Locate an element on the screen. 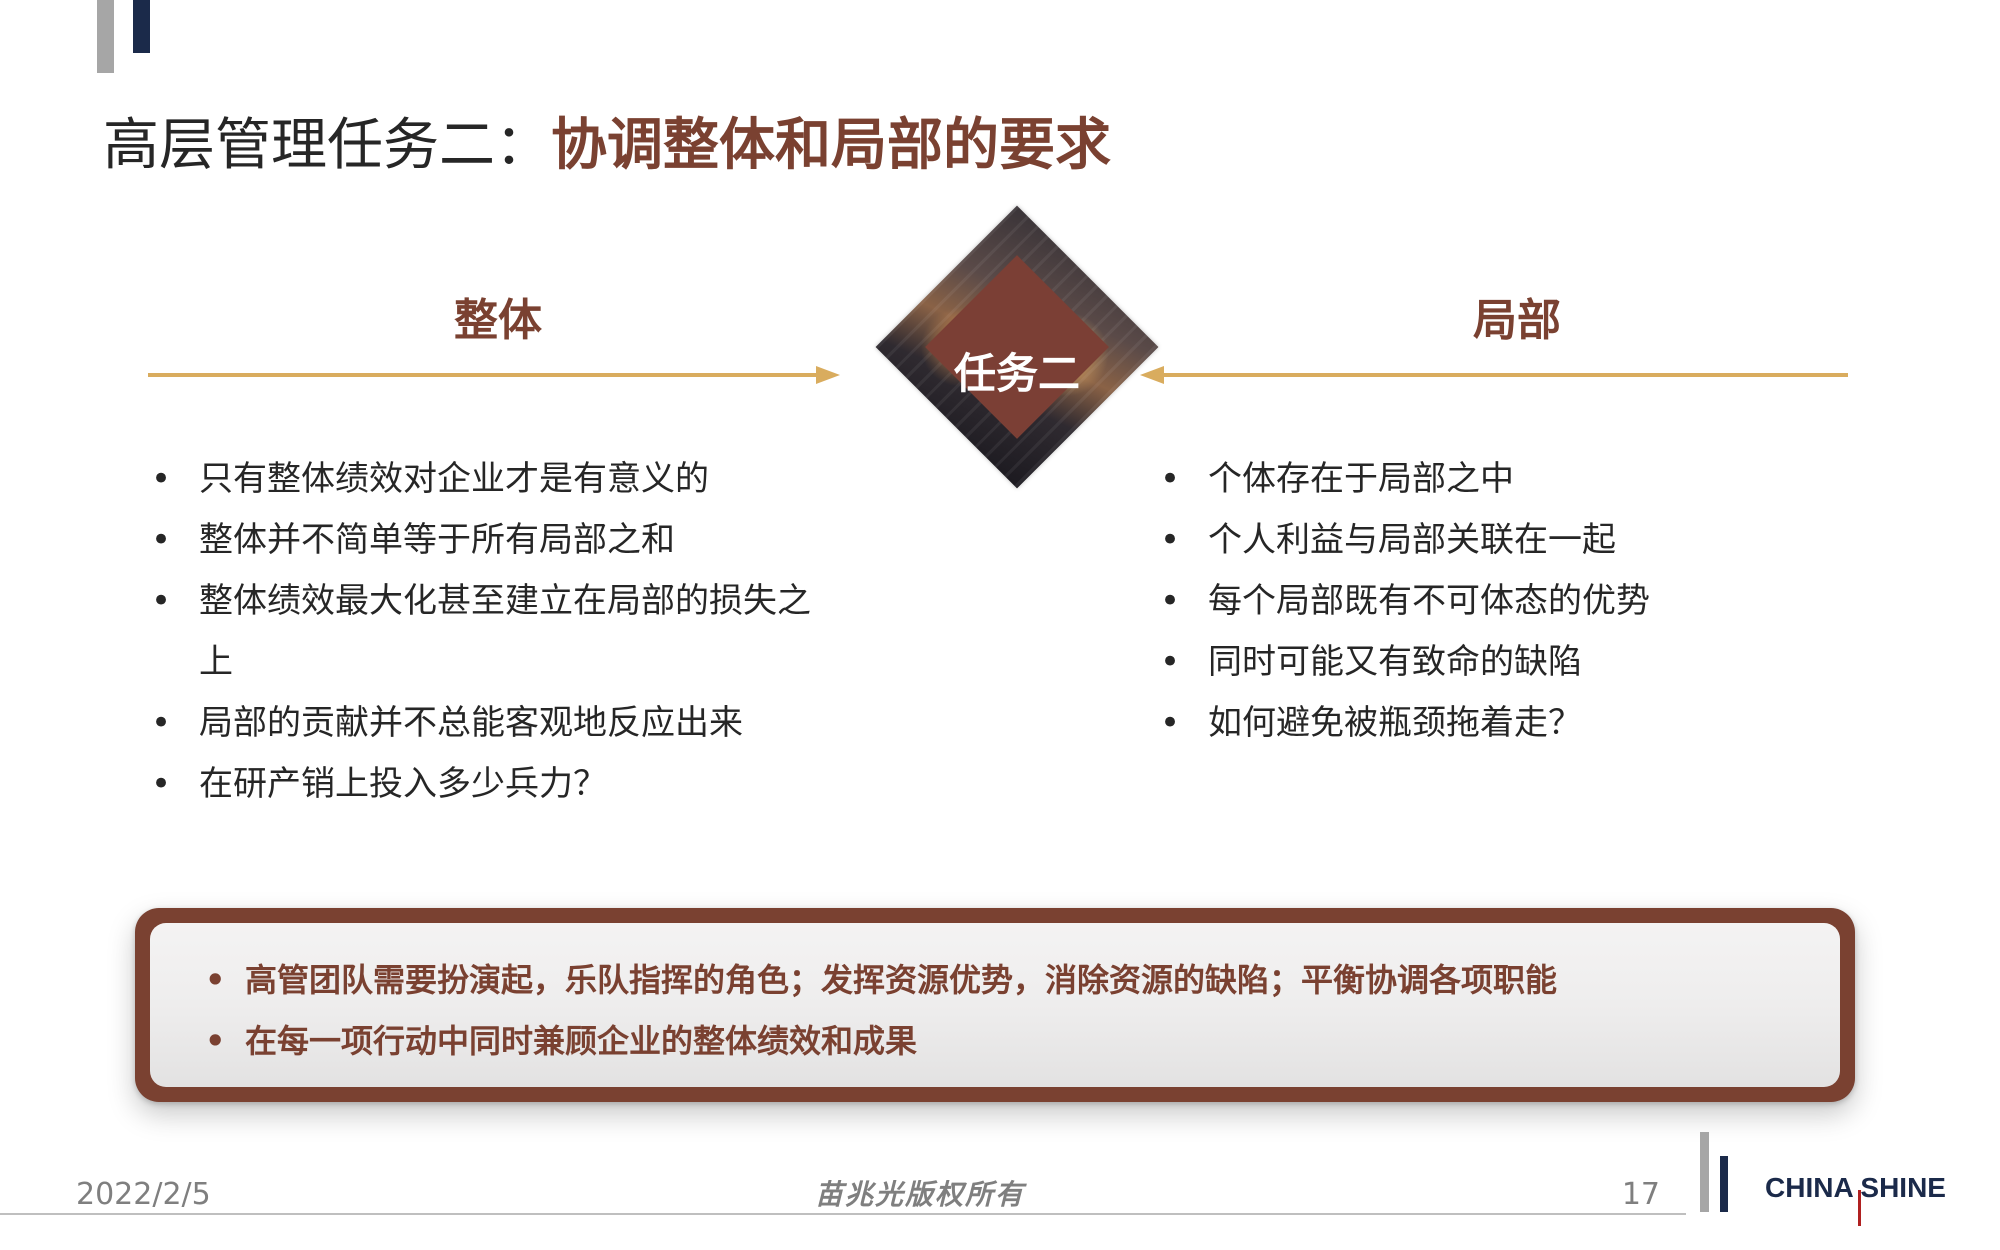  corner-bar-navy is located at coordinates (141, 26).